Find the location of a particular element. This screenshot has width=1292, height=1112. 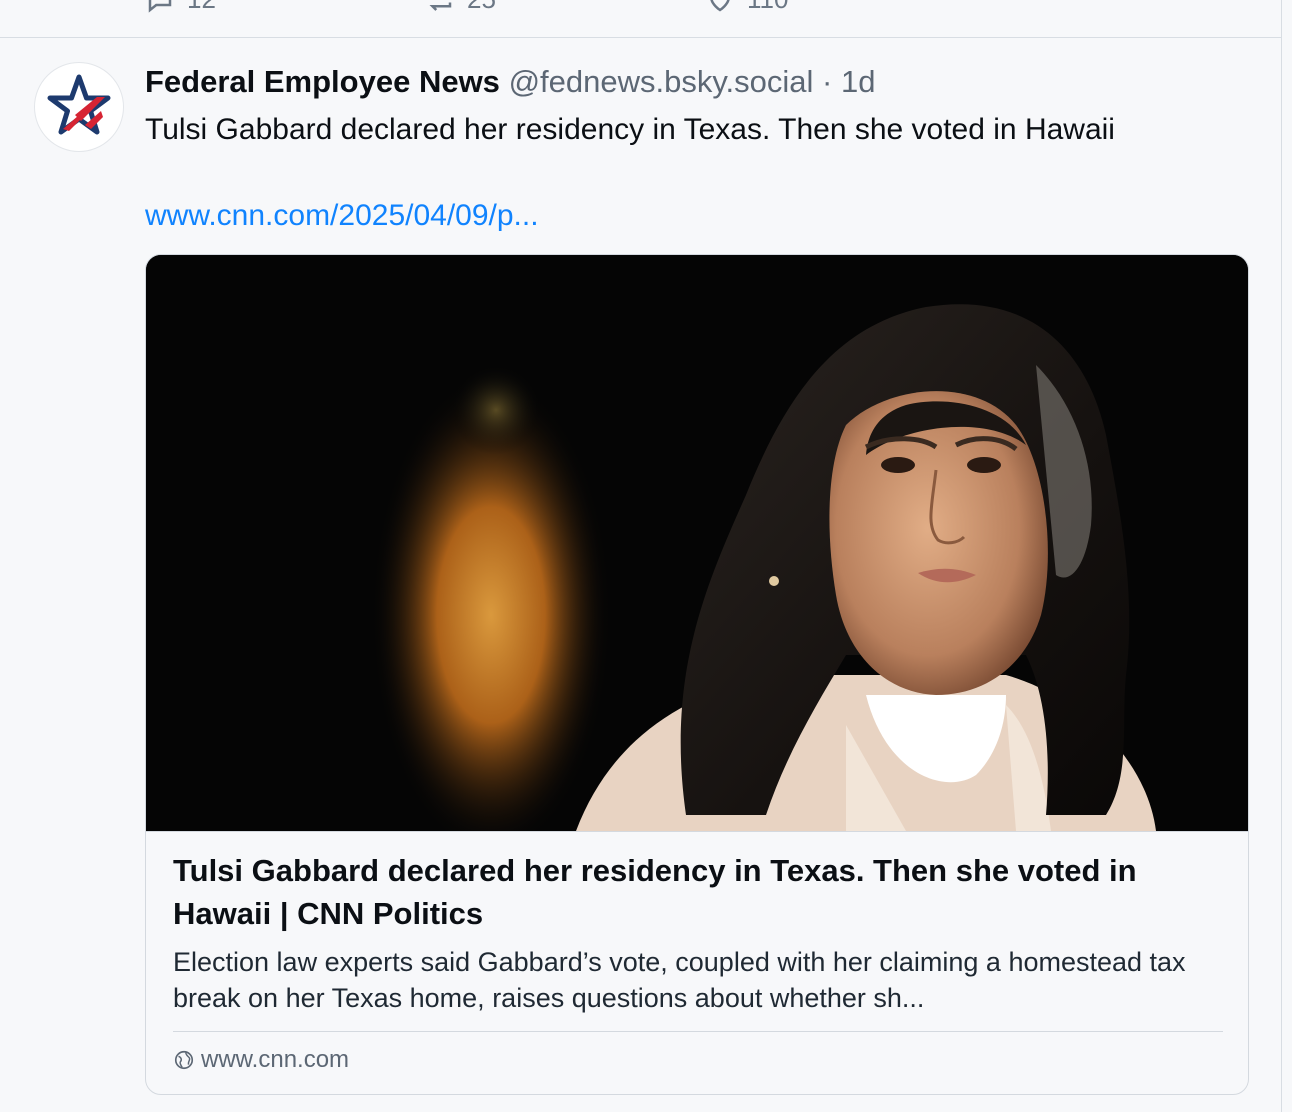

reply-count: 12 is located at coordinates (201, 7).